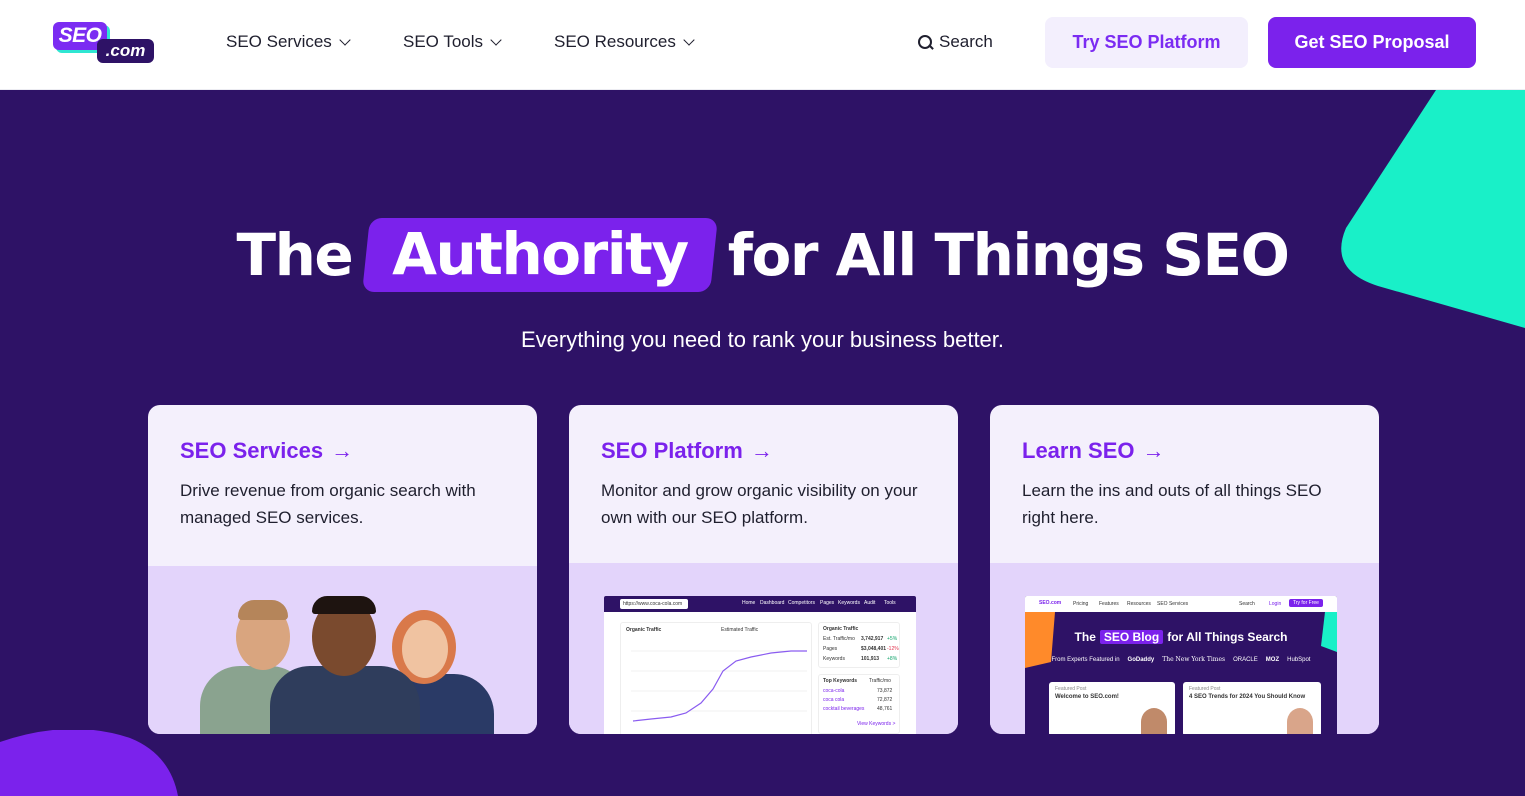  I want to click on brand-logo: GoDaddy, so click(1141, 659).